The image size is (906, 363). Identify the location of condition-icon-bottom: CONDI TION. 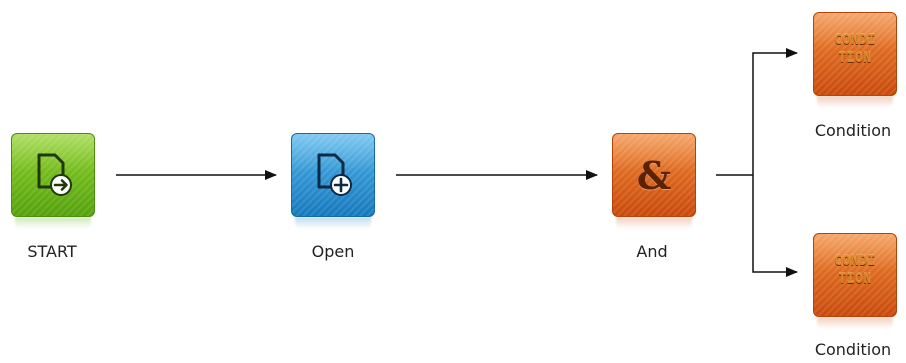
(855, 271).